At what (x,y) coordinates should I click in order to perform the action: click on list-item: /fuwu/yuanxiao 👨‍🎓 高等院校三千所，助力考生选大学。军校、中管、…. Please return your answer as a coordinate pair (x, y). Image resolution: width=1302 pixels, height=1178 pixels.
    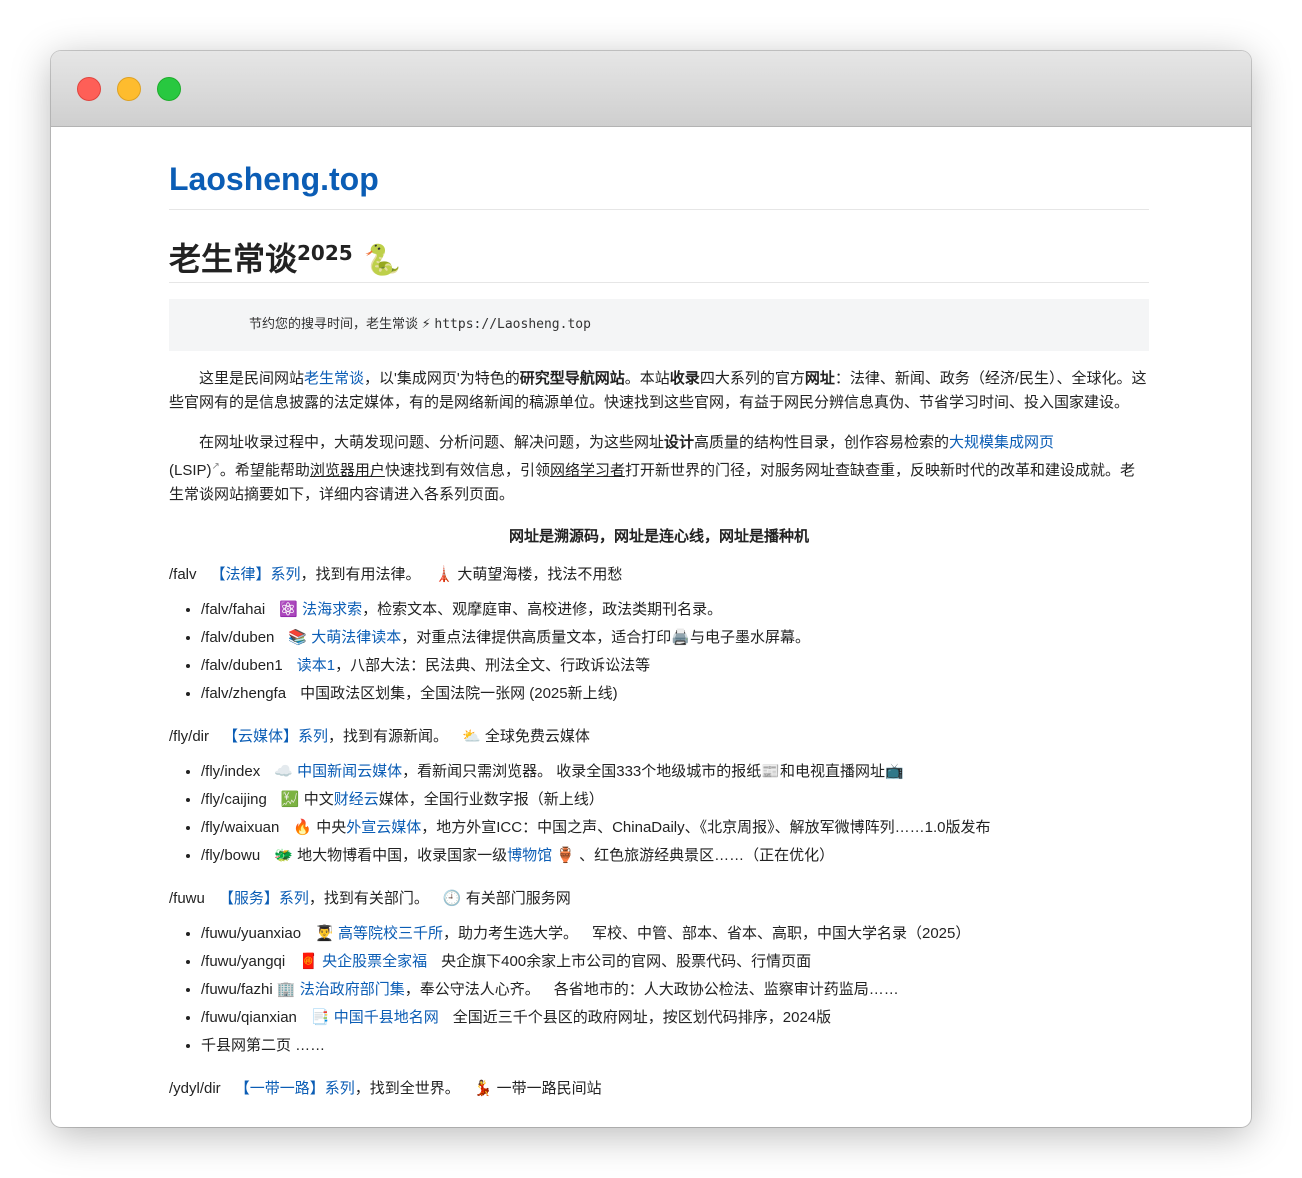
    Looking at the image, I should click on (675, 934).